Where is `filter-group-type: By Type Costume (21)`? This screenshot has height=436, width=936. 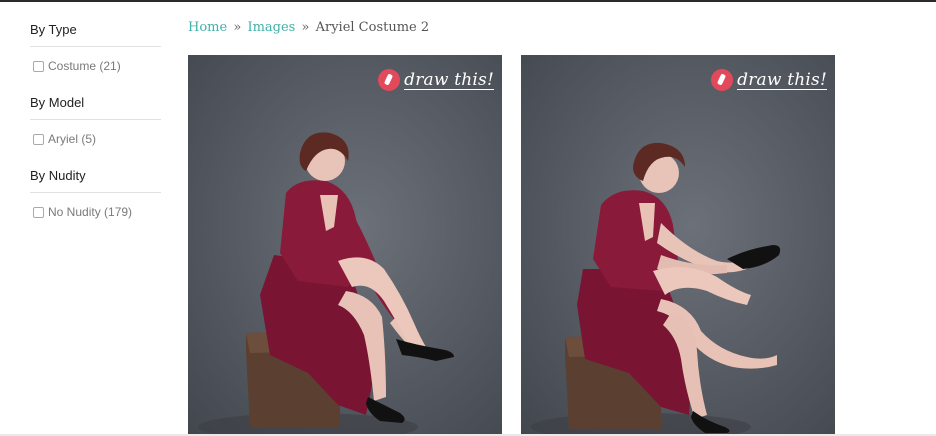
filter-group-type: By Type Costume (21) is located at coordinates (95, 45).